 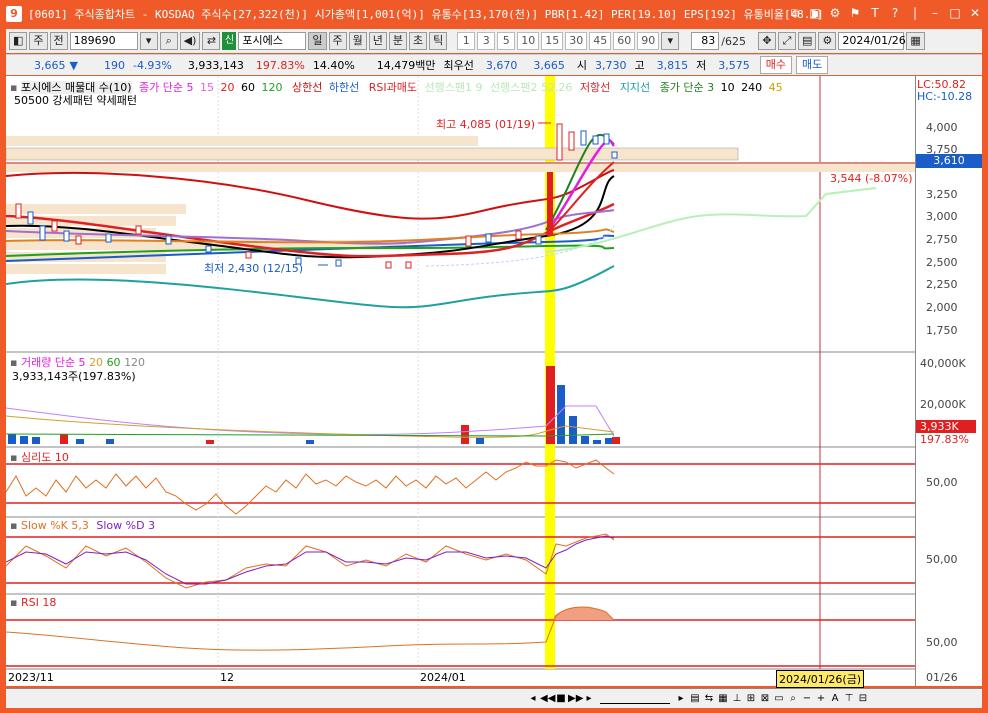 What do you see at coordinates (942, 677) in the screenshot?
I see `axis-date-label: 01/26` at bounding box center [942, 677].